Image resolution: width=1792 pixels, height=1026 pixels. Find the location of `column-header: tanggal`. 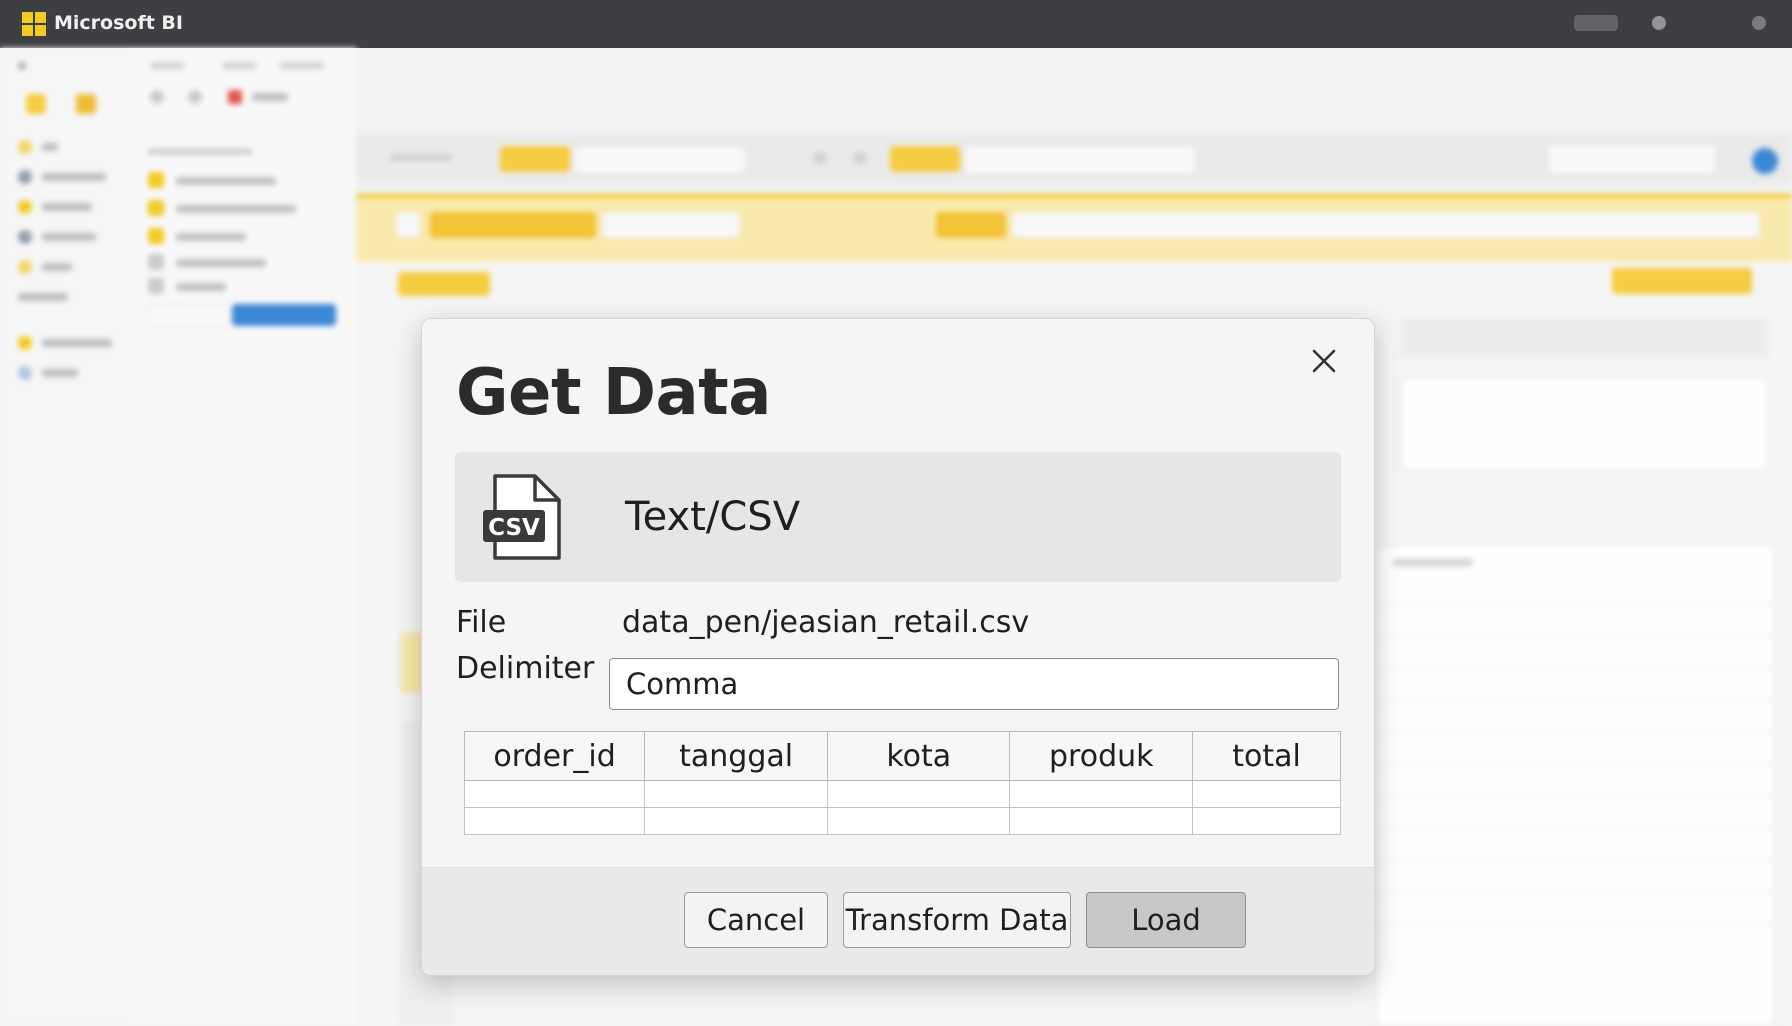

column-header: tanggal is located at coordinates (736, 756).